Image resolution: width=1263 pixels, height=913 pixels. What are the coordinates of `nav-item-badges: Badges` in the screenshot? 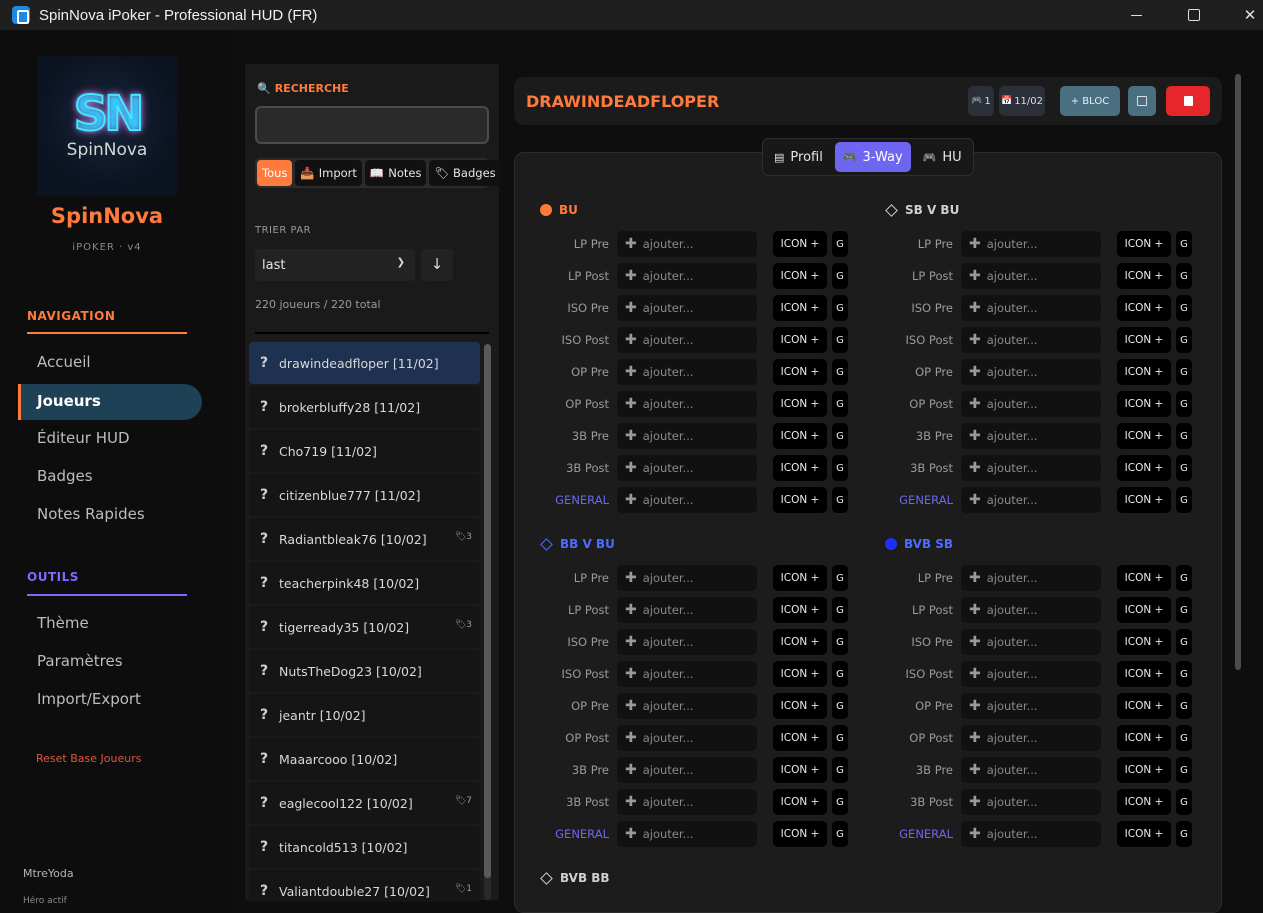 It's located at (65, 476).